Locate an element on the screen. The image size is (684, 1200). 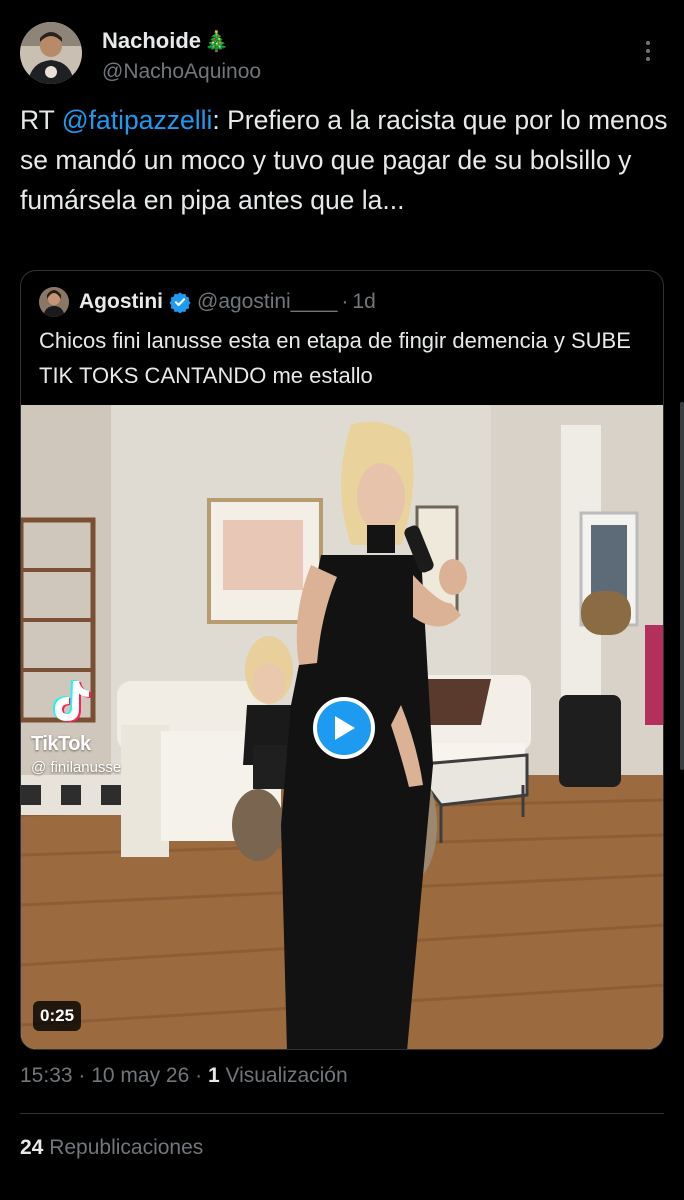
quoted-author-avatar is located at coordinates (54, 302).